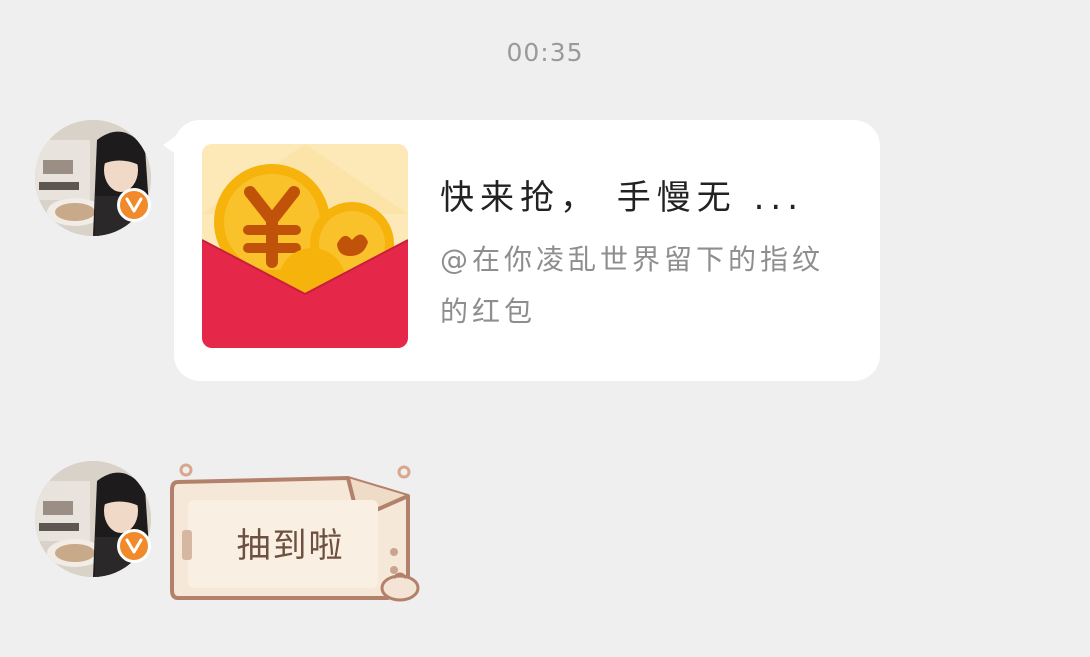 This screenshot has width=1090, height=657. I want to click on sticker-caption: 抽到啦, so click(290, 546).